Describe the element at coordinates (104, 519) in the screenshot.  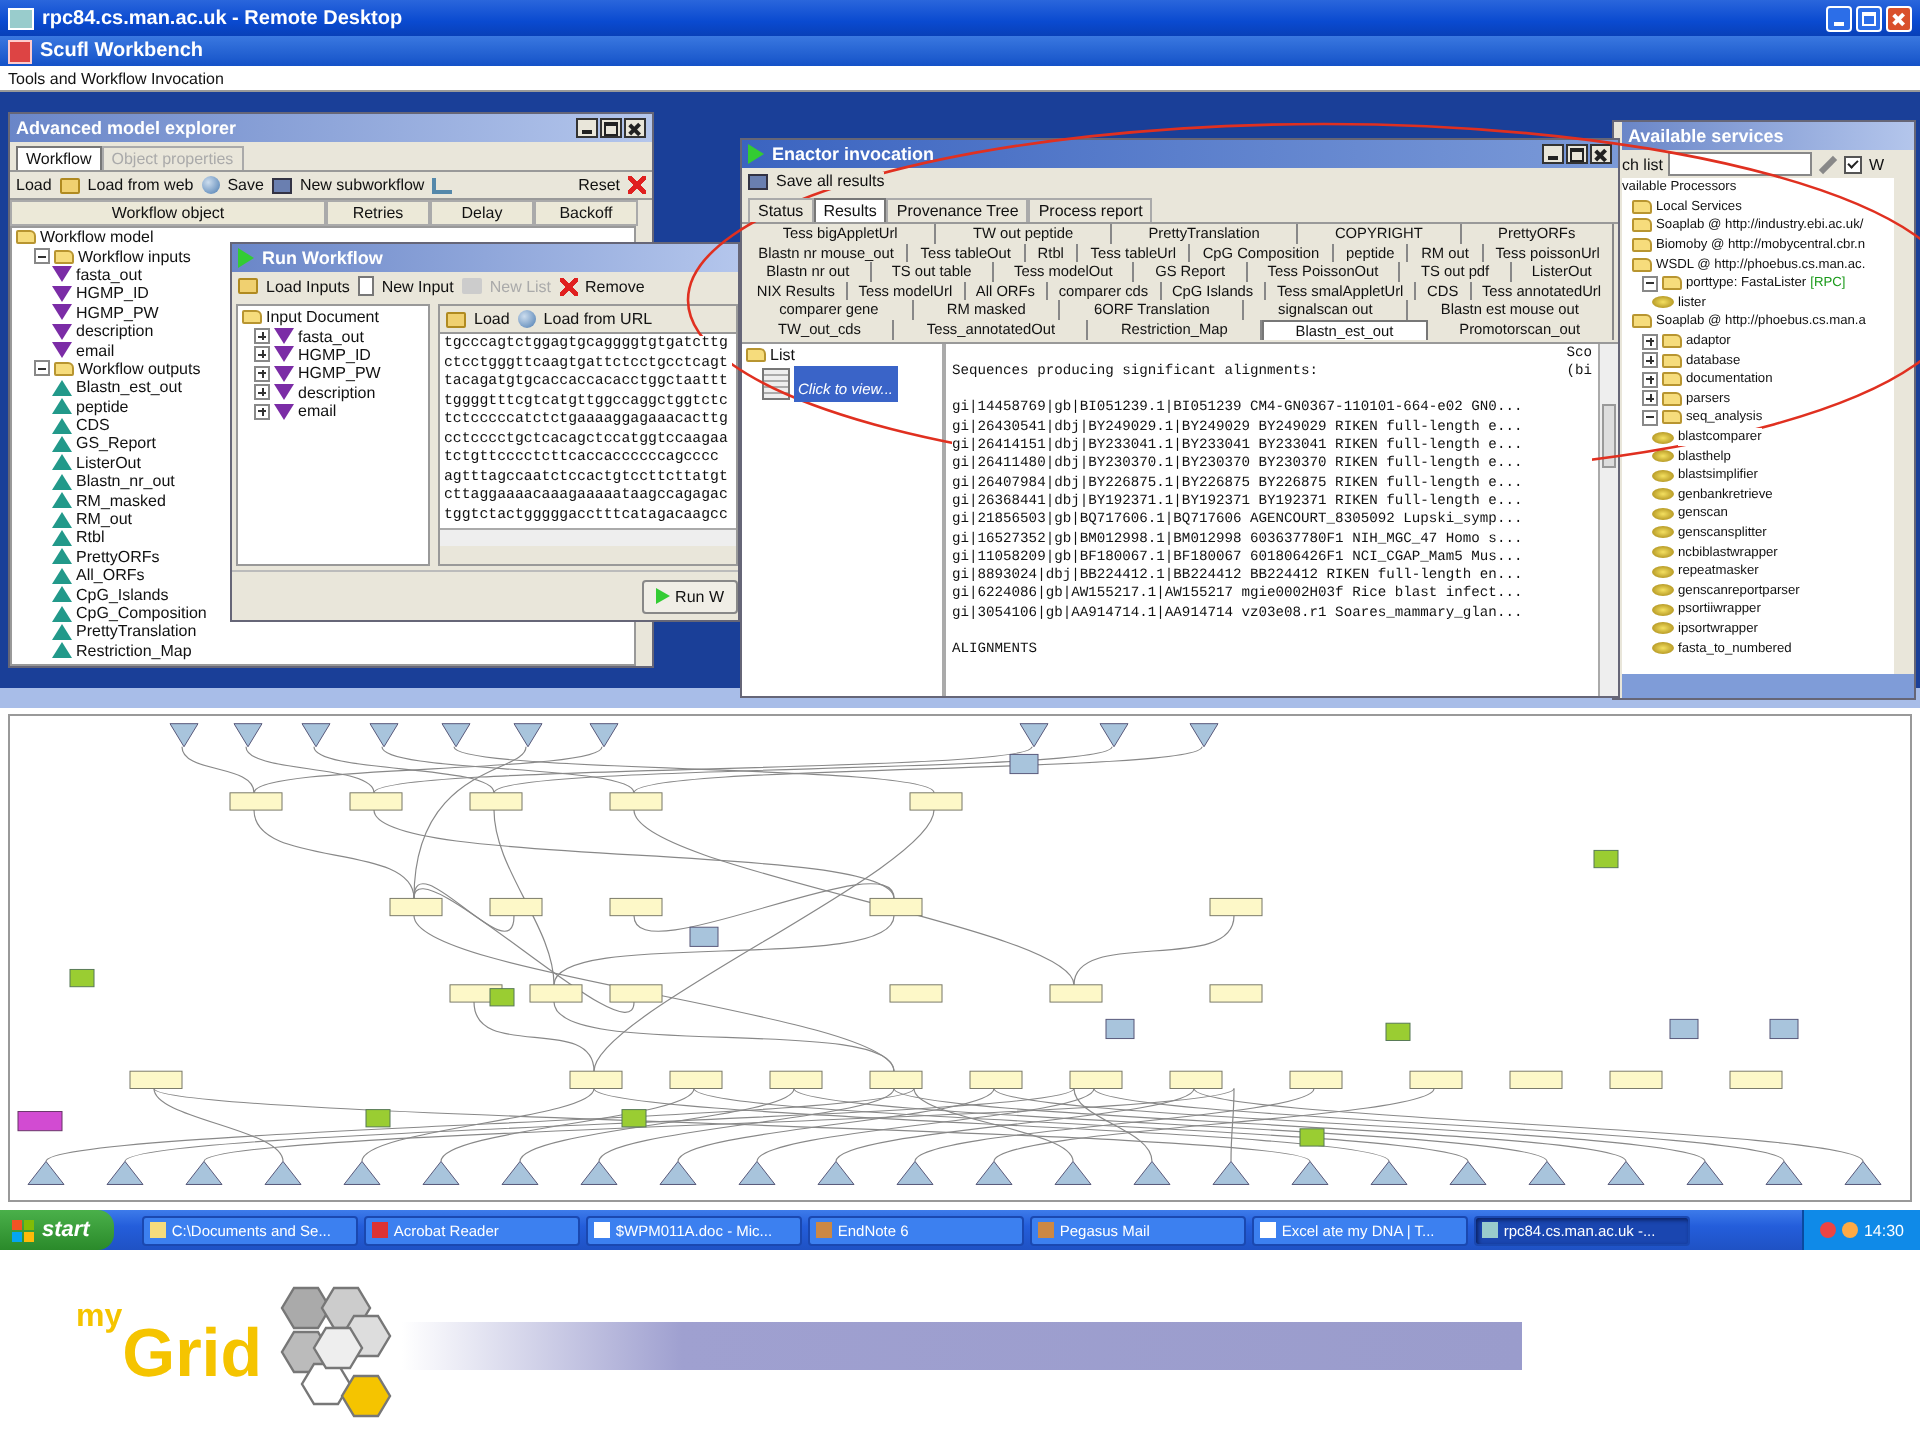
I see `tree-item: RM_out` at that location.